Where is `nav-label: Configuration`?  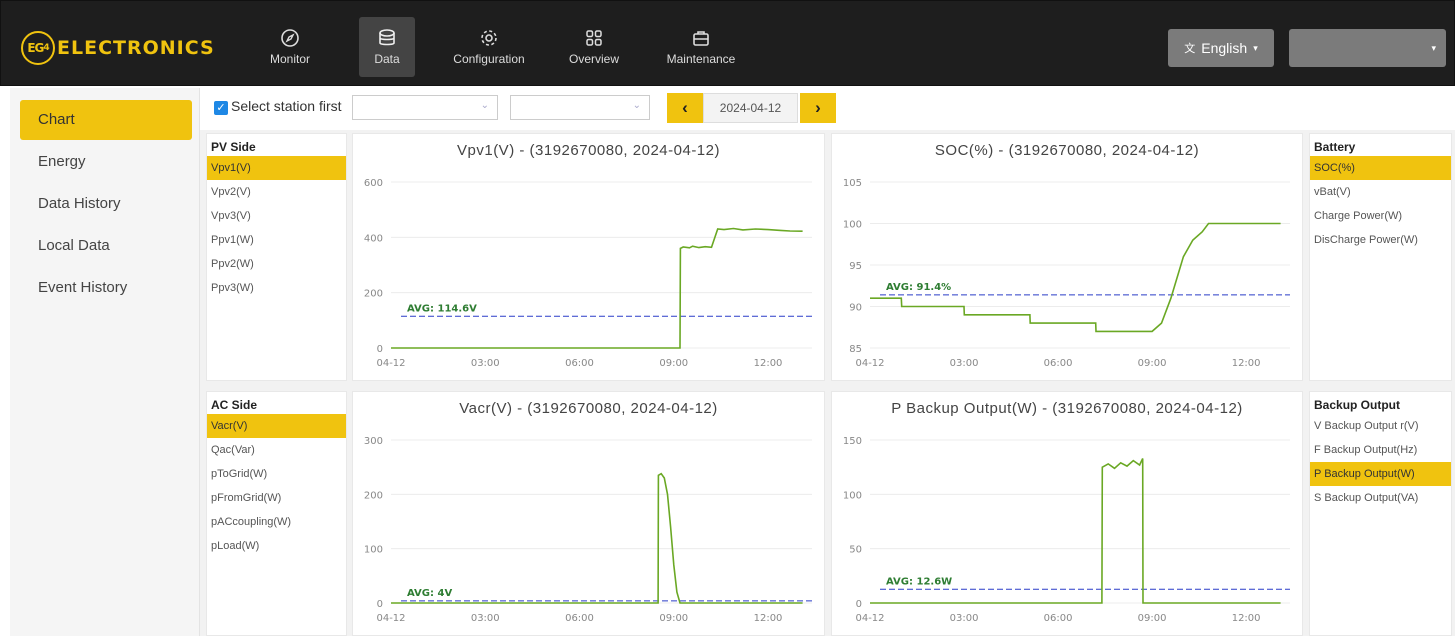 nav-label: Configuration is located at coordinates (489, 59).